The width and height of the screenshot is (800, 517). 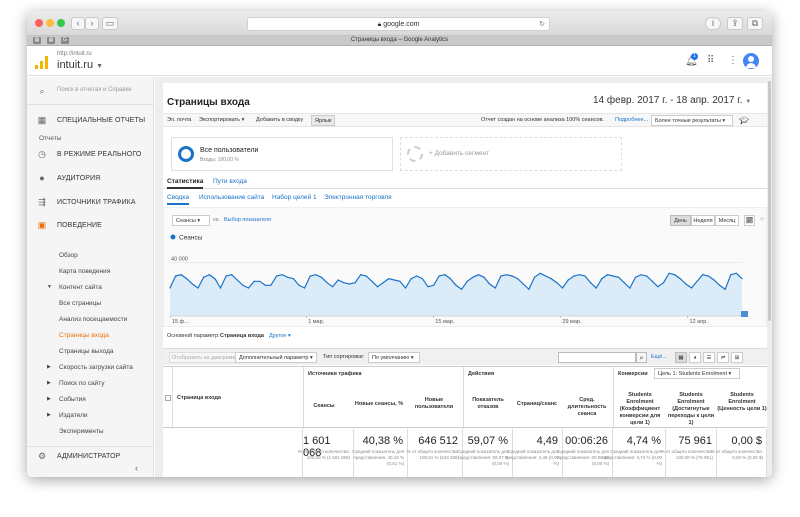 I want to click on sidebar-item-site-search: Поиск по сайту, so click(x=82, y=383).